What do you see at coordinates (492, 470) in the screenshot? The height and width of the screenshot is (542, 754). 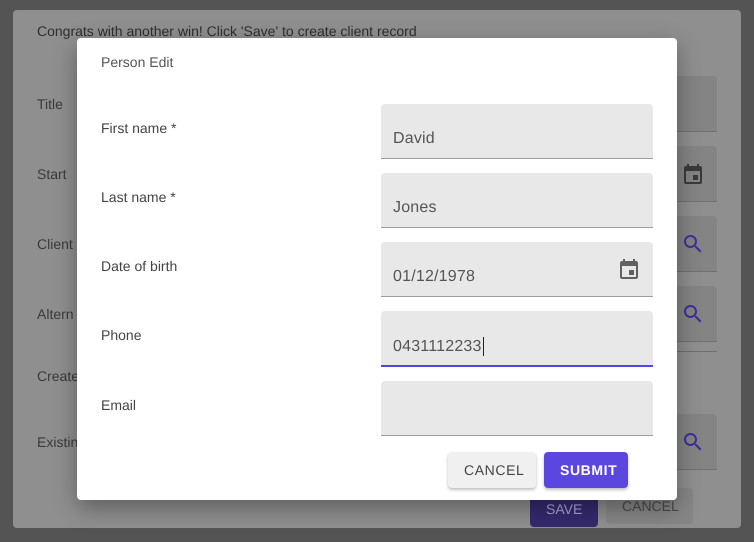 I see `cancel-button: CANCEL` at bounding box center [492, 470].